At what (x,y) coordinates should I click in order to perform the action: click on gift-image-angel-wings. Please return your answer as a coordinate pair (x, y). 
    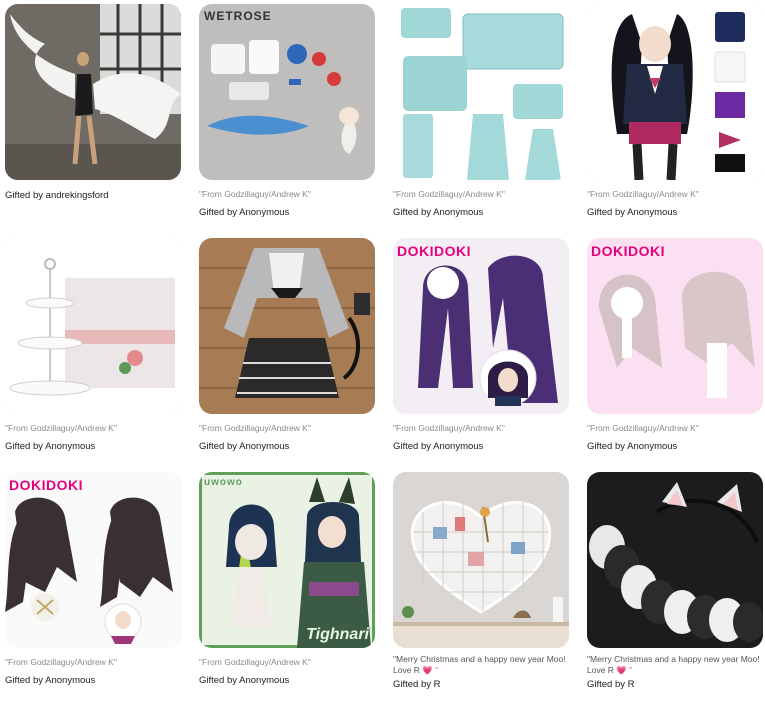
    Looking at the image, I should click on (93, 92).